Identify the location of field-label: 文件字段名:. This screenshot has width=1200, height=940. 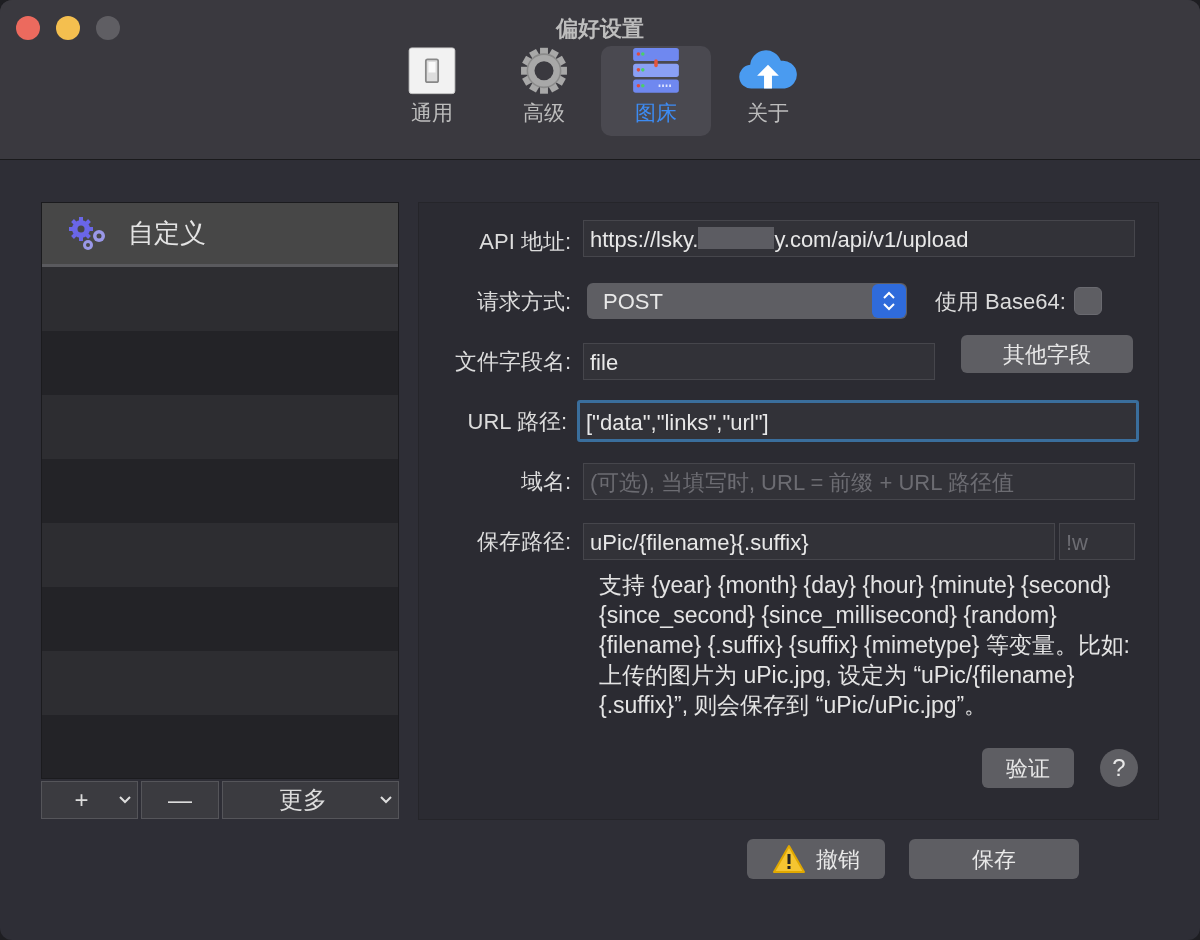
(512, 361).